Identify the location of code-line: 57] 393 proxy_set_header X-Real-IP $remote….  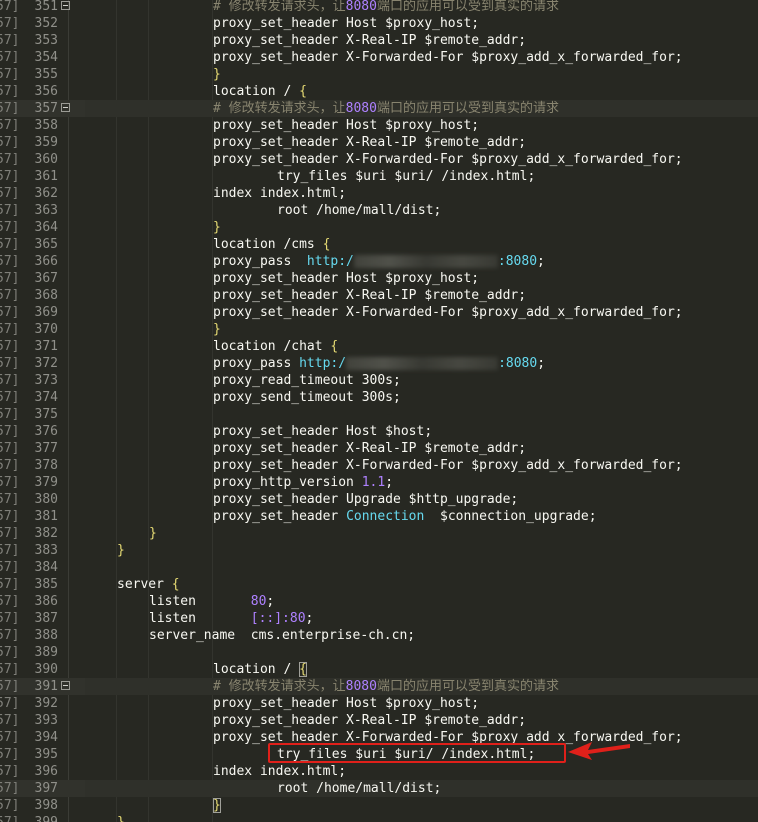
(379, 720).